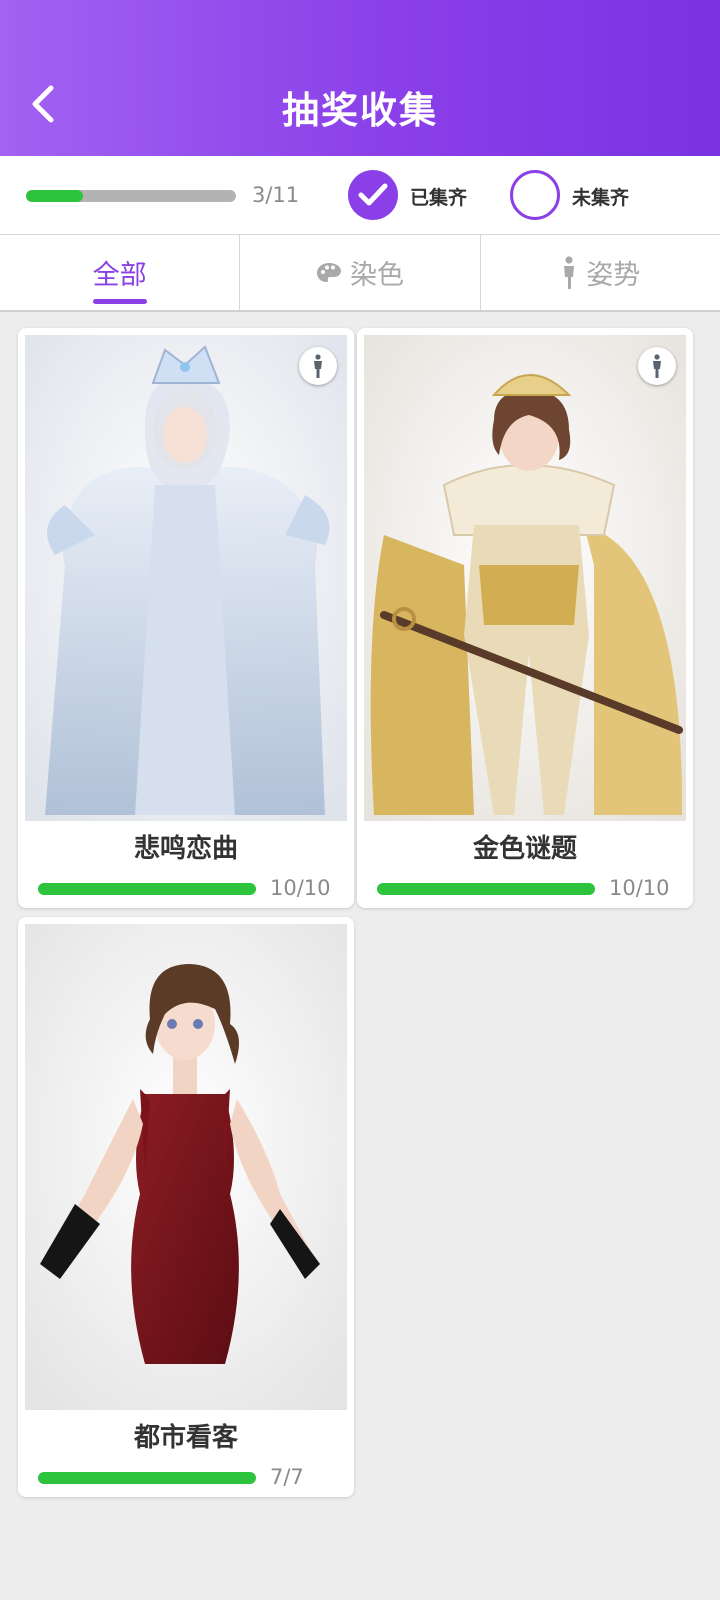 This screenshot has width=720, height=1600. I want to click on palette-icon, so click(328, 272).